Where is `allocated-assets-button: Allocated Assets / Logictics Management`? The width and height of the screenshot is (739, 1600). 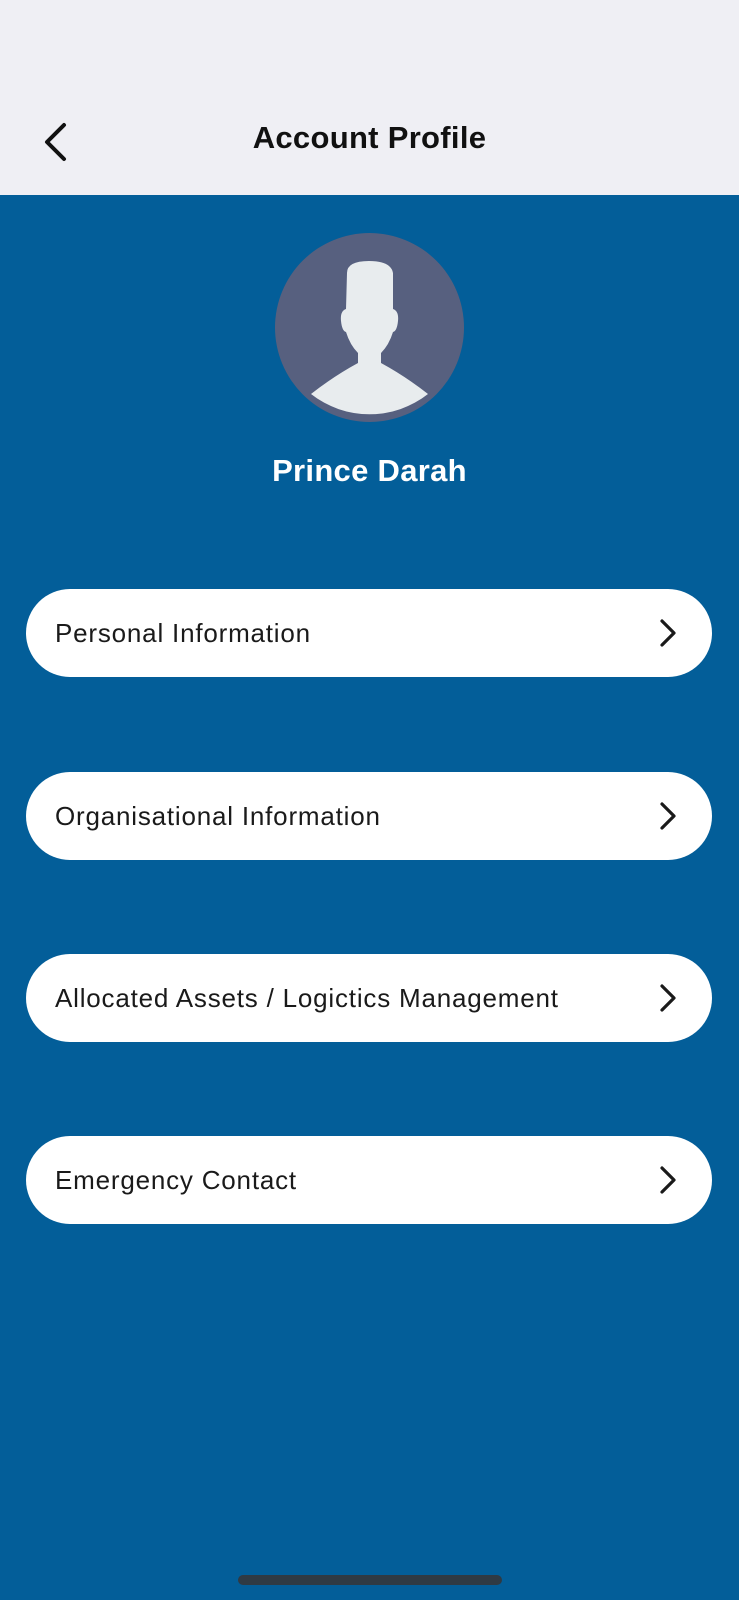 allocated-assets-button: Allocated Assets / Logictics Management is located at coordinates (369, 998).